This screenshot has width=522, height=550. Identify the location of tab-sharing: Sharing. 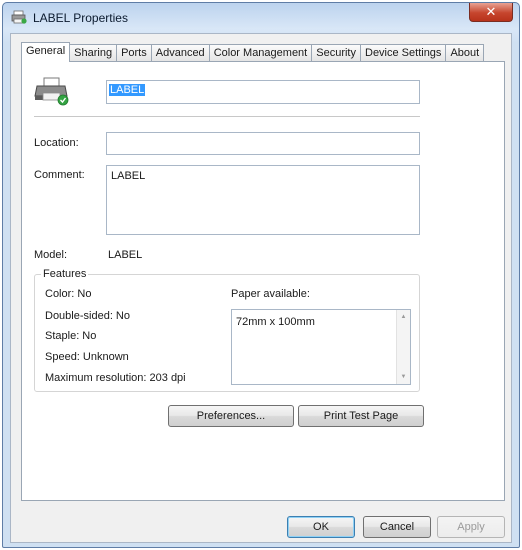
(94, 53).